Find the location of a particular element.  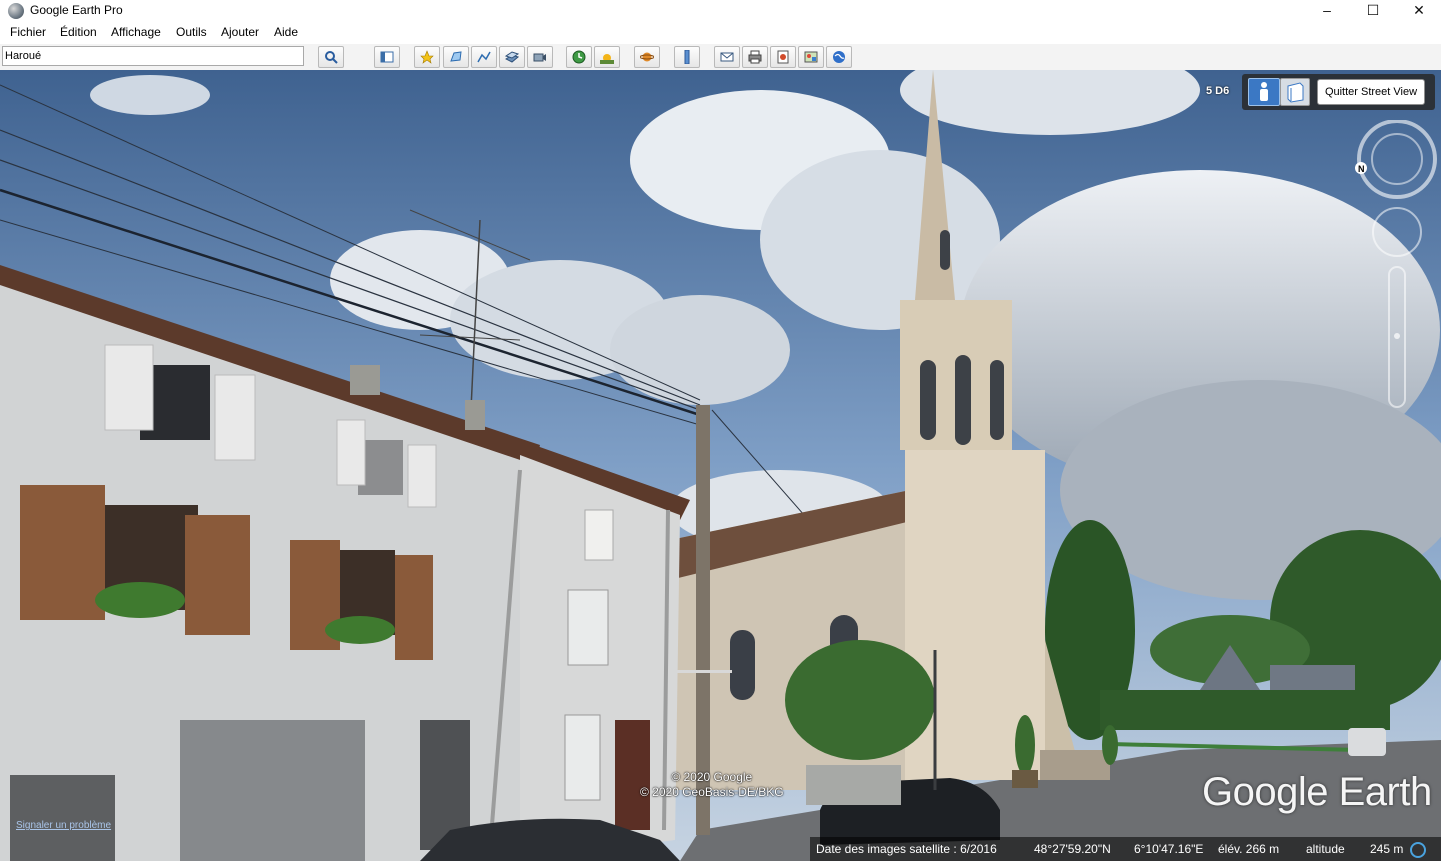

look-joystick is located at coordinates (1397, 232).